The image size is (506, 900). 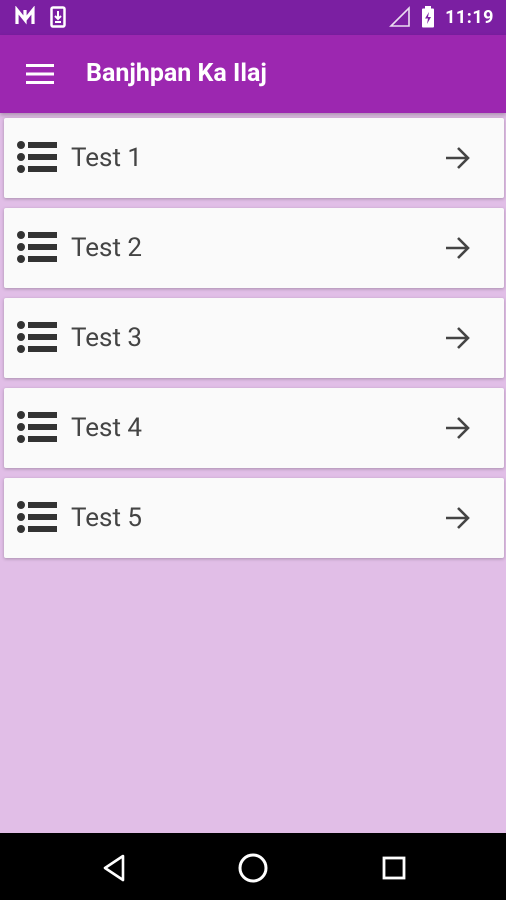 I want to click on signal-icon, so click(x=399, y=16).